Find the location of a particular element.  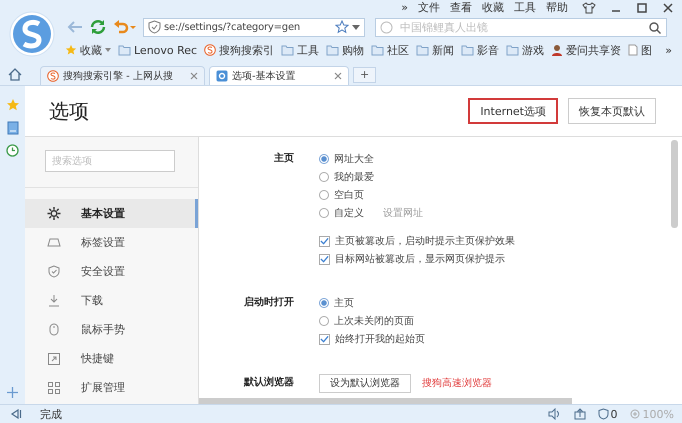

warning-text: 搜狗高速浏览器 is located at coordinates (457, 383).